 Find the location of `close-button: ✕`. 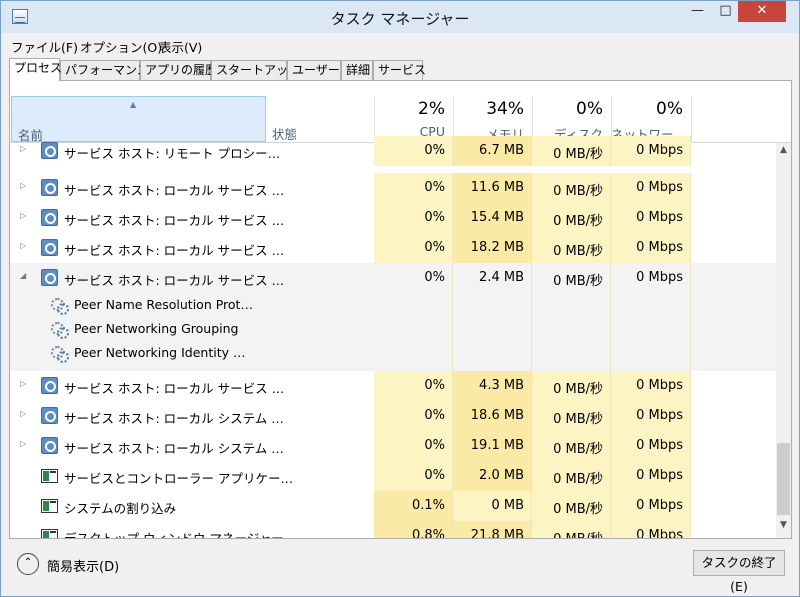

close-button: ✕ is located at coordinates (762, 11).